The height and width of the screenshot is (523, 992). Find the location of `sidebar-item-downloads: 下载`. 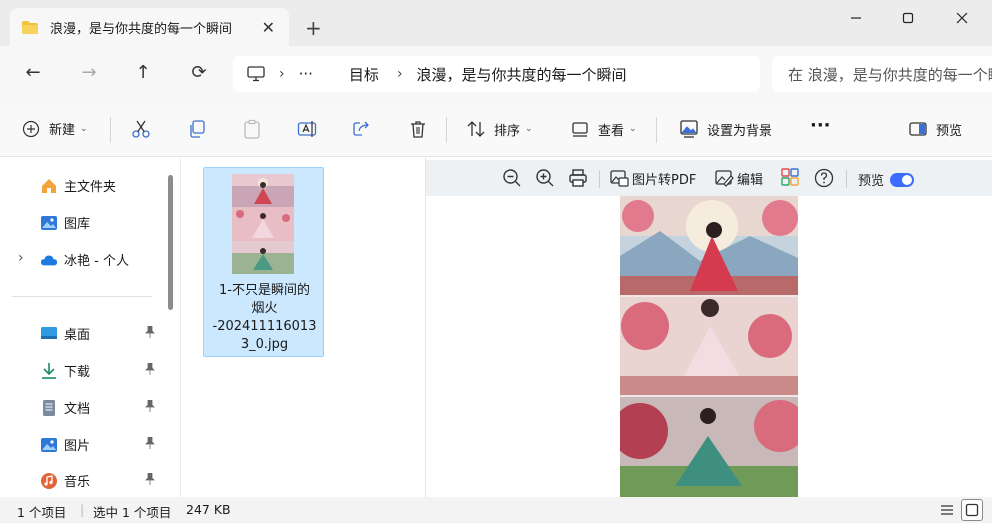

sidebar-item-downloads: 下载 is located at coordinates (65, 370).